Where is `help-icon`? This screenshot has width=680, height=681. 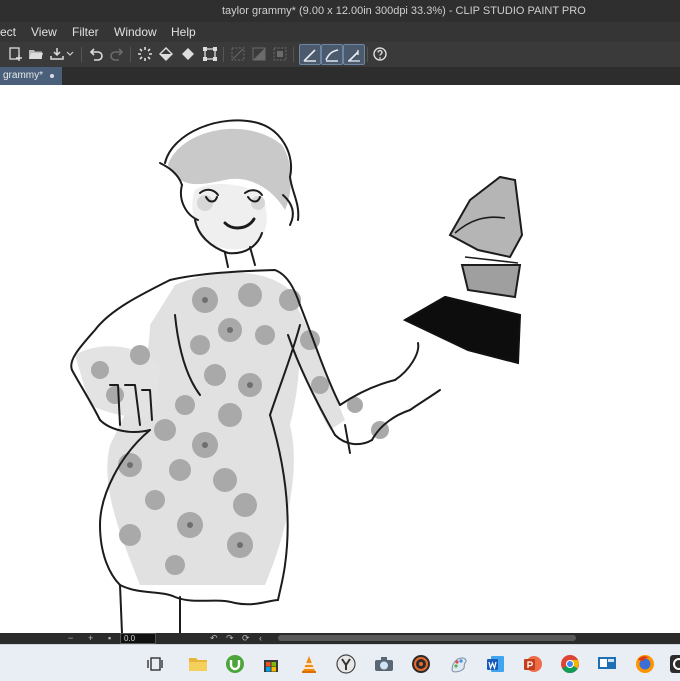
help-icon is located at coordinates (380, 54).